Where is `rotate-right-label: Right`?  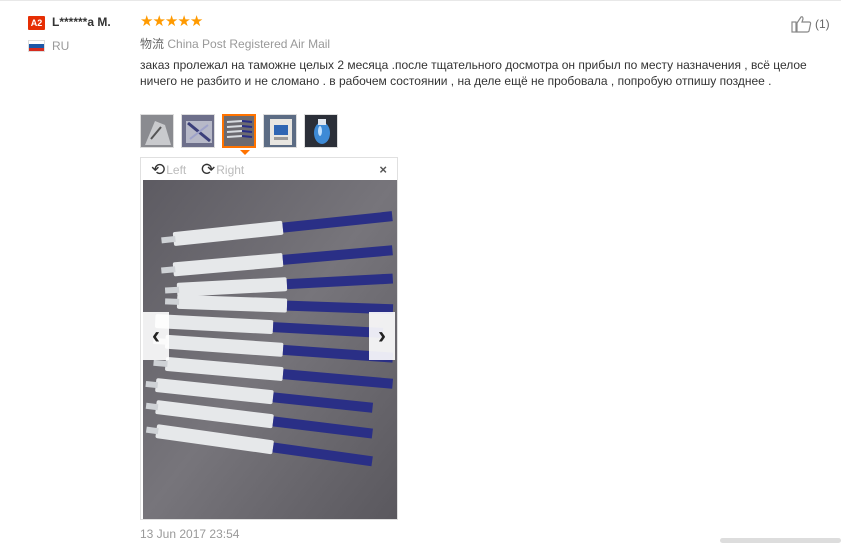 rotate-right-label: Right is located at coordinates (230, 169).